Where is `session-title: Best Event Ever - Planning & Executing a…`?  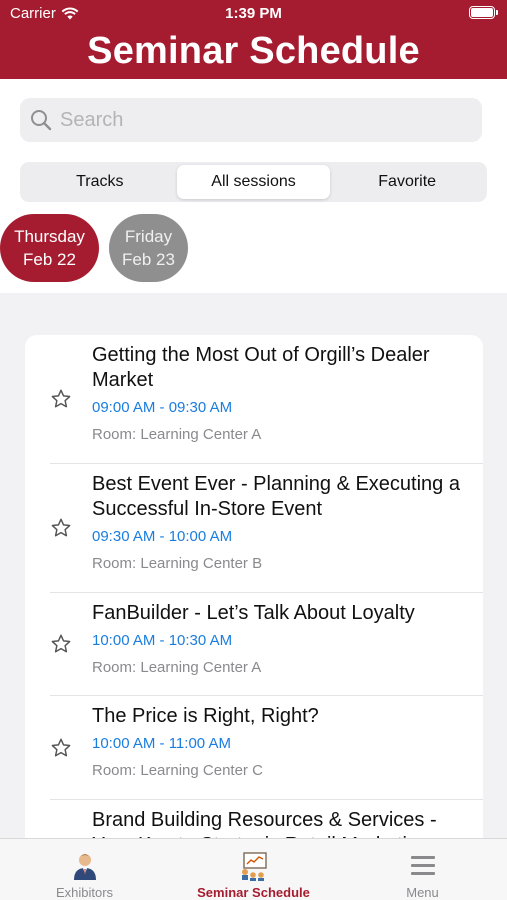
session-title: Best Event Ever - Planning & Executing a… is located at coordinates (276, 496).